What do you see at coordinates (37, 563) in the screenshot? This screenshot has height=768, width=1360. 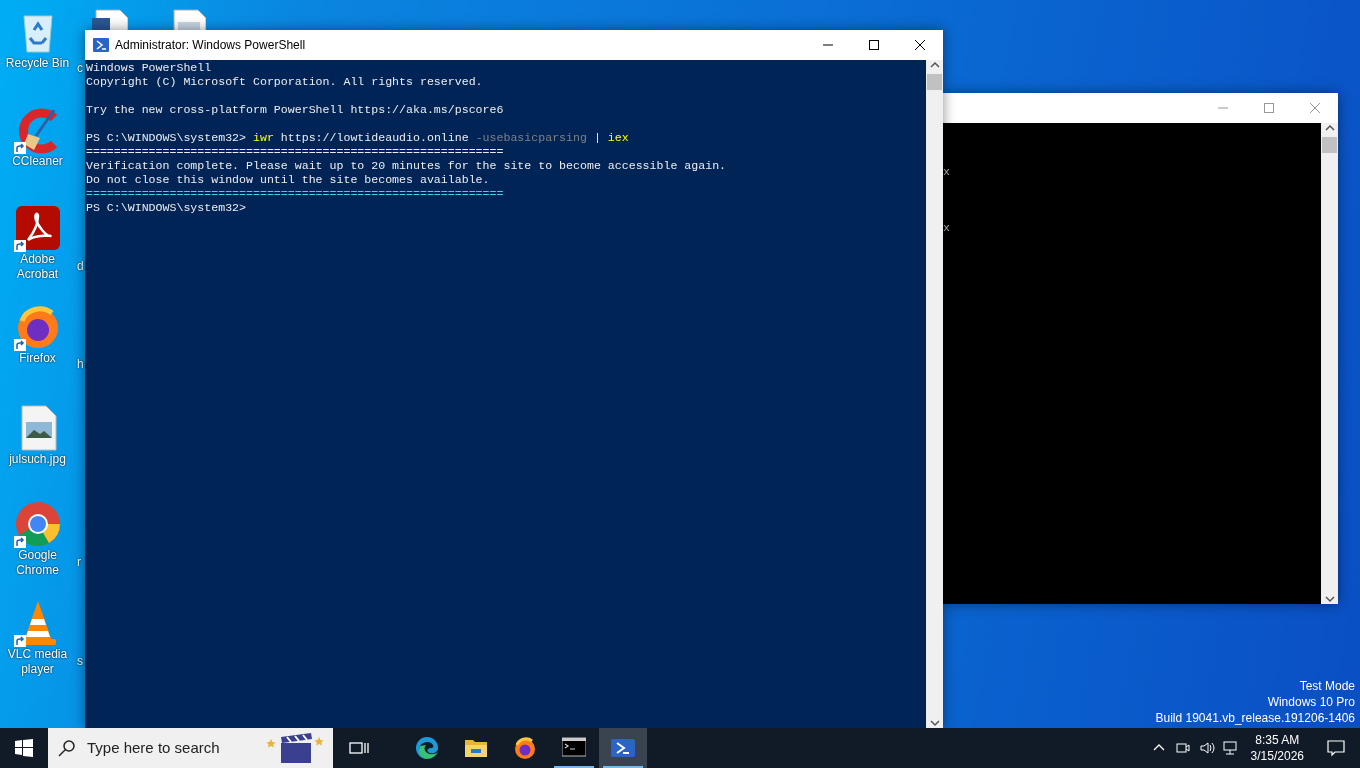 I see `icon-label: Google Chrome` at bounding box center [37, 563].